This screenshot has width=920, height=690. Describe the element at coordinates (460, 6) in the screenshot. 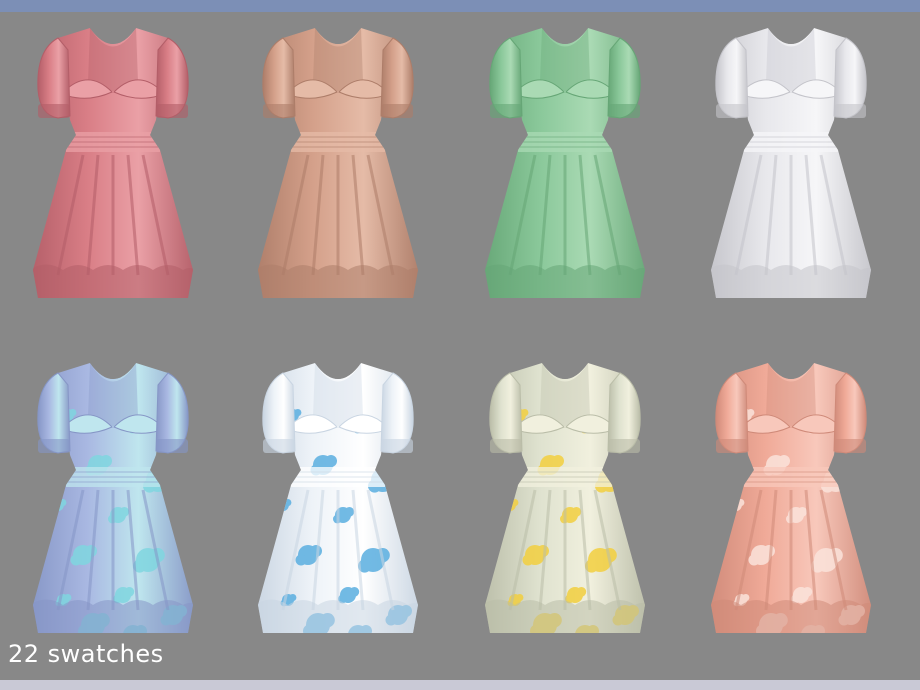

I see `top-border` at that location.